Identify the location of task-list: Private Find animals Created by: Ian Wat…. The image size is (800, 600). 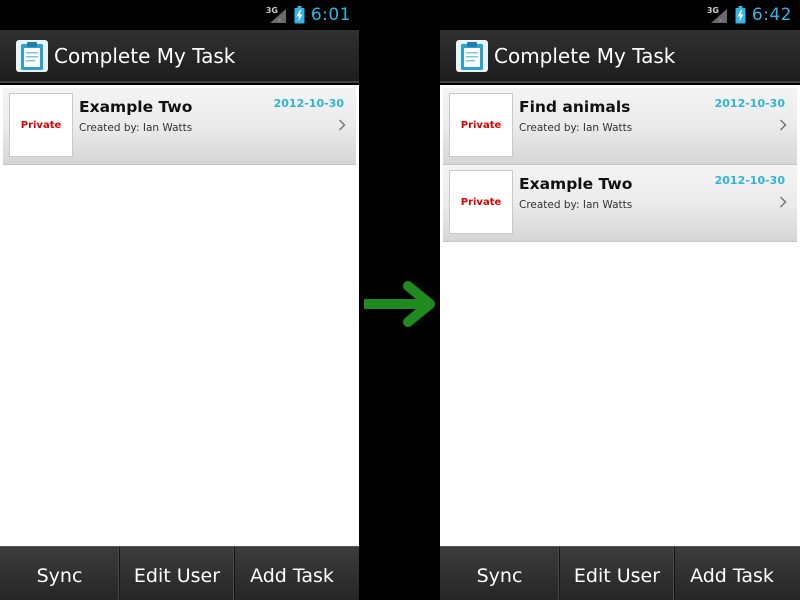
(620, 163).